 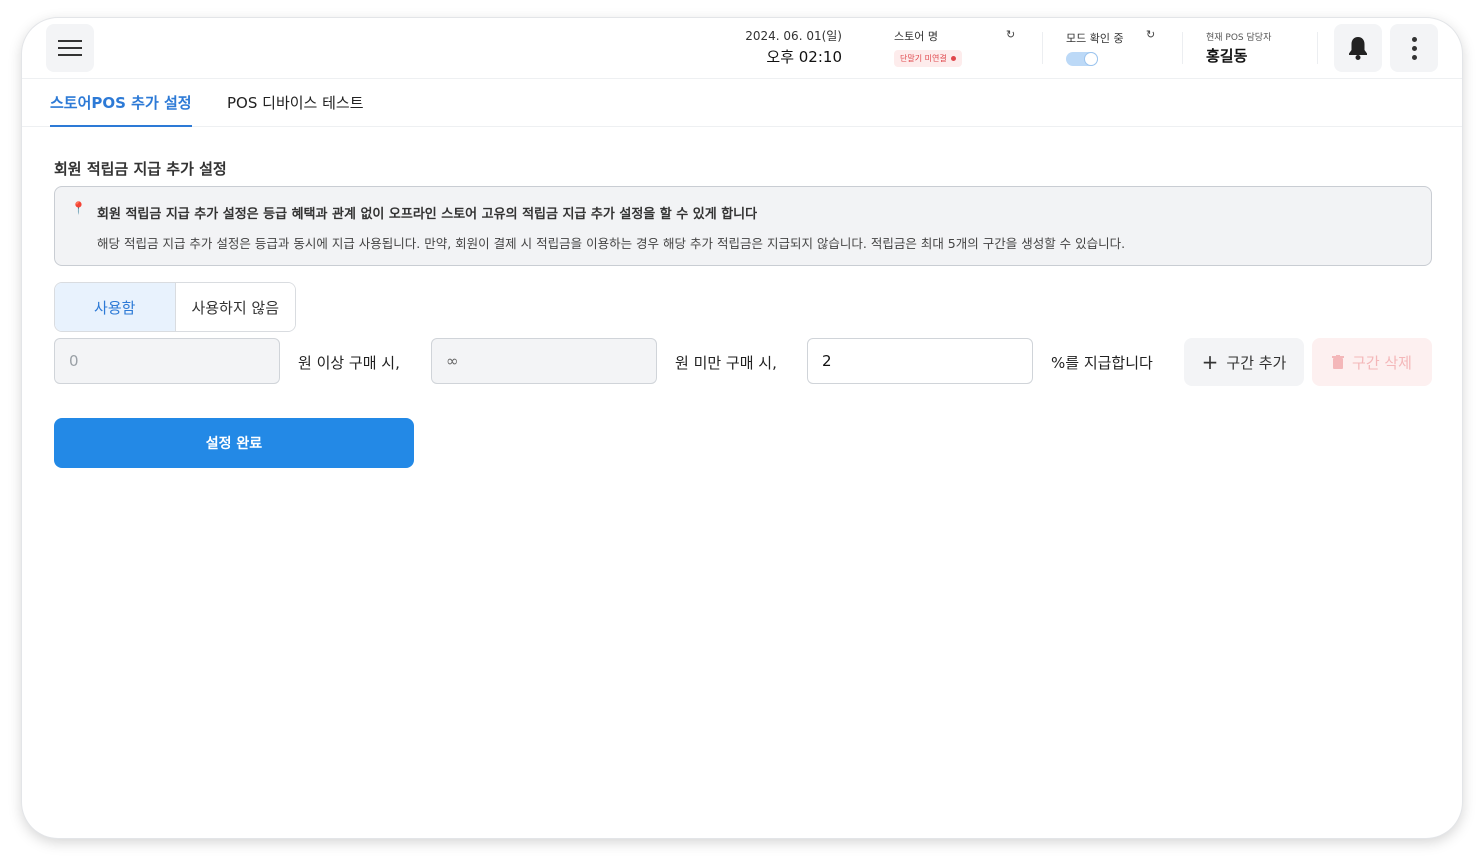 What do you see at coordinates (1150, 34) in the screenshot?
I see `mode-refresh-icon: ↻` at bounding box center [1150, 34].